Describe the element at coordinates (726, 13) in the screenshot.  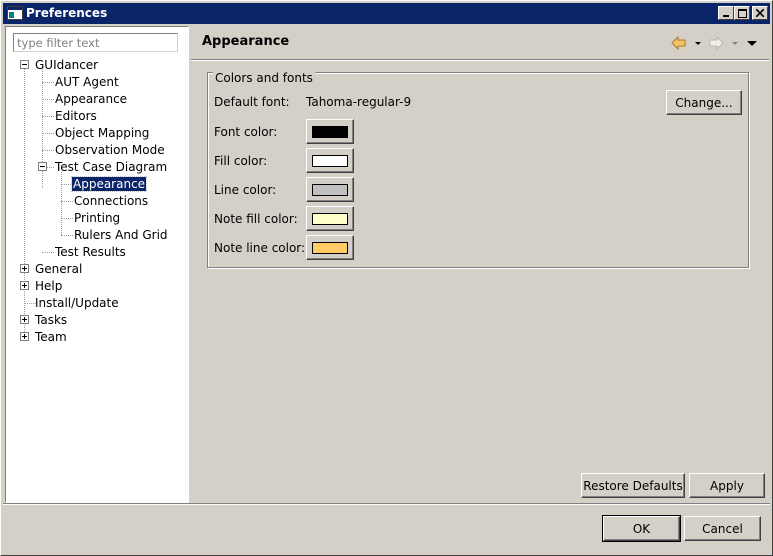
I see `minimize-button` at that location.